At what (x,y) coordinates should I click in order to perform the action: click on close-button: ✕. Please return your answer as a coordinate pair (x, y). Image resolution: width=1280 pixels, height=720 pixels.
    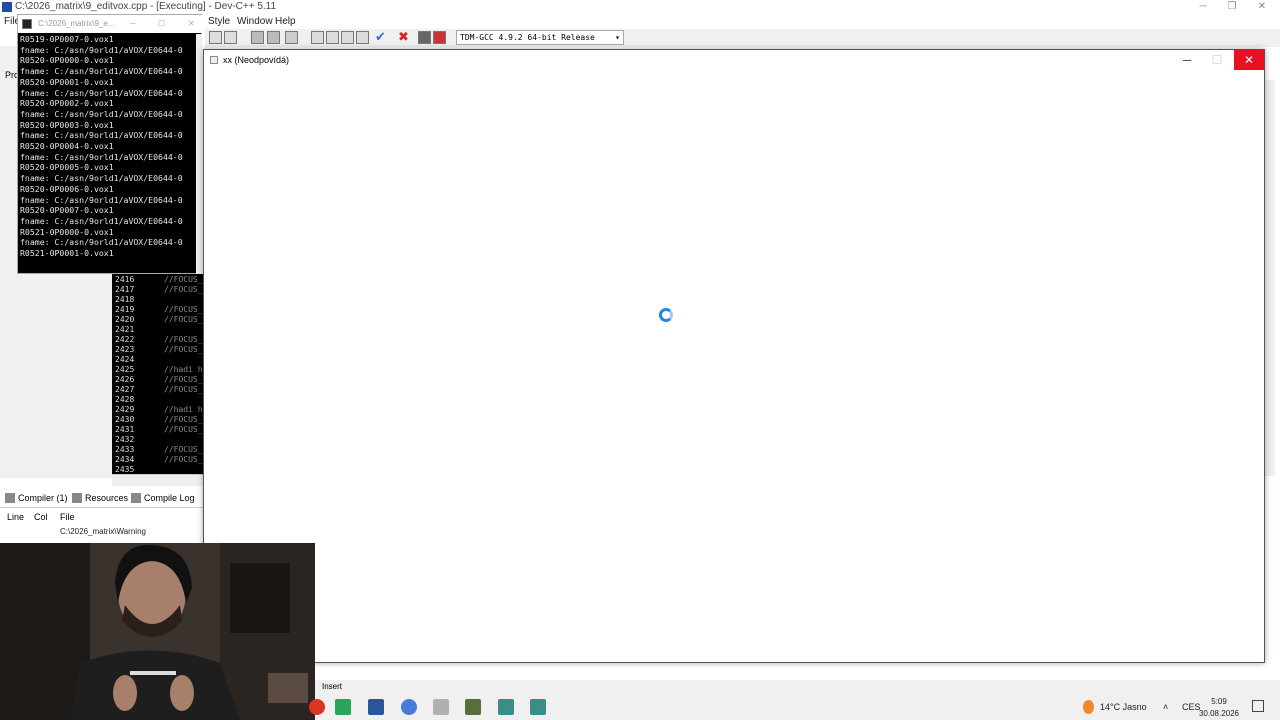
    Looking at the image, I should click on (1249, 60).